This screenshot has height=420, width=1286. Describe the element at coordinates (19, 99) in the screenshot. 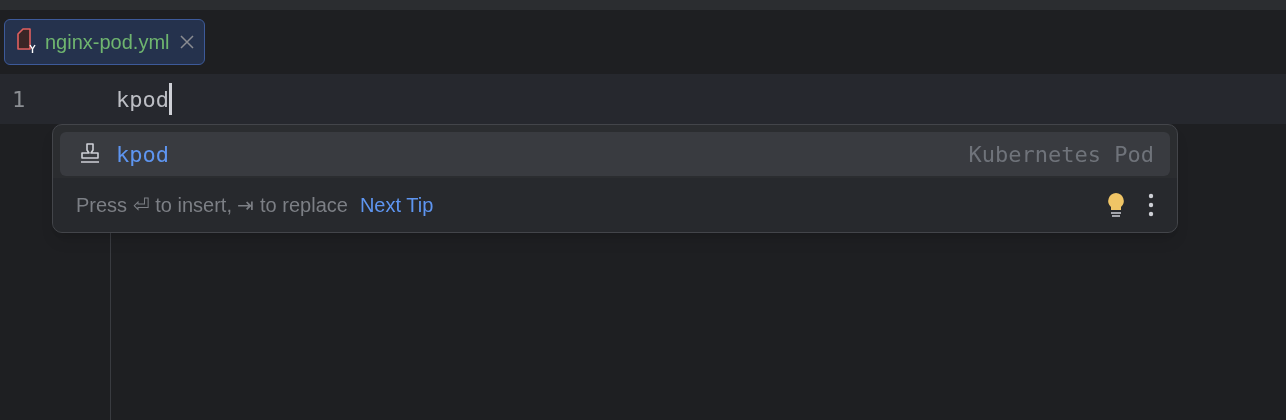

I see `line-number: 1` at that location.